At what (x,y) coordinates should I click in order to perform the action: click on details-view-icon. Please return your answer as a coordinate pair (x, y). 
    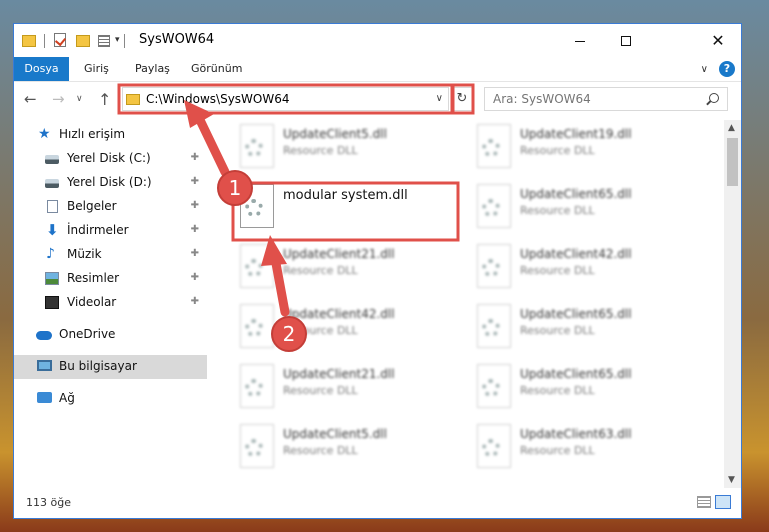
    Looking at the image, I should click on (704, 502).